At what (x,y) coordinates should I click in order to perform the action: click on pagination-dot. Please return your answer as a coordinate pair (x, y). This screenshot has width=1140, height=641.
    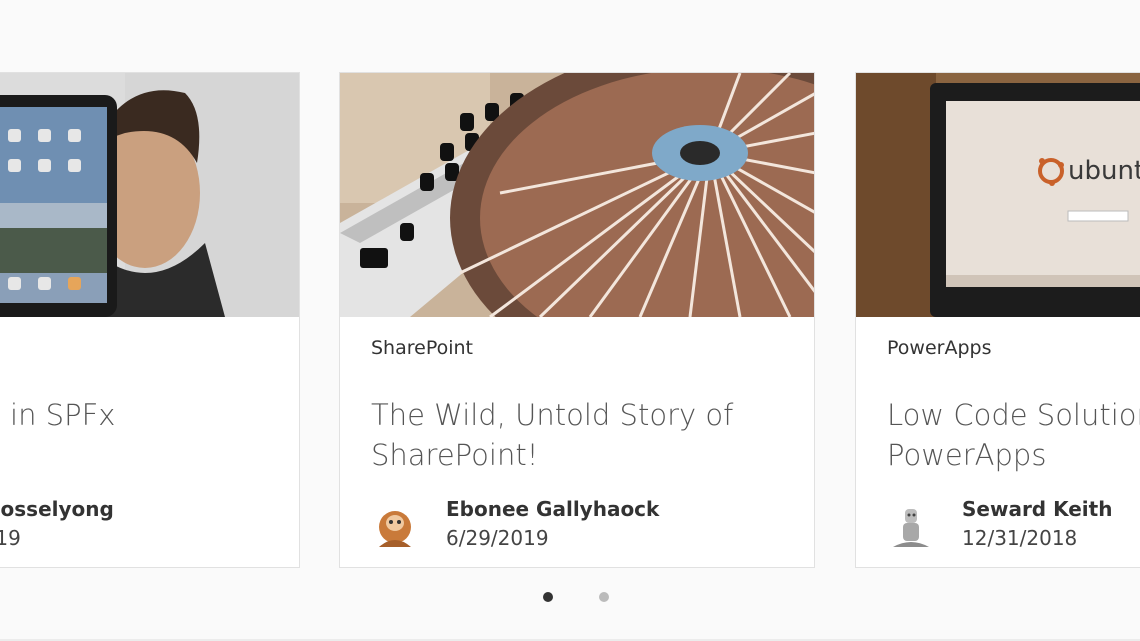
    Looking at the image, I should click on (604, 597).